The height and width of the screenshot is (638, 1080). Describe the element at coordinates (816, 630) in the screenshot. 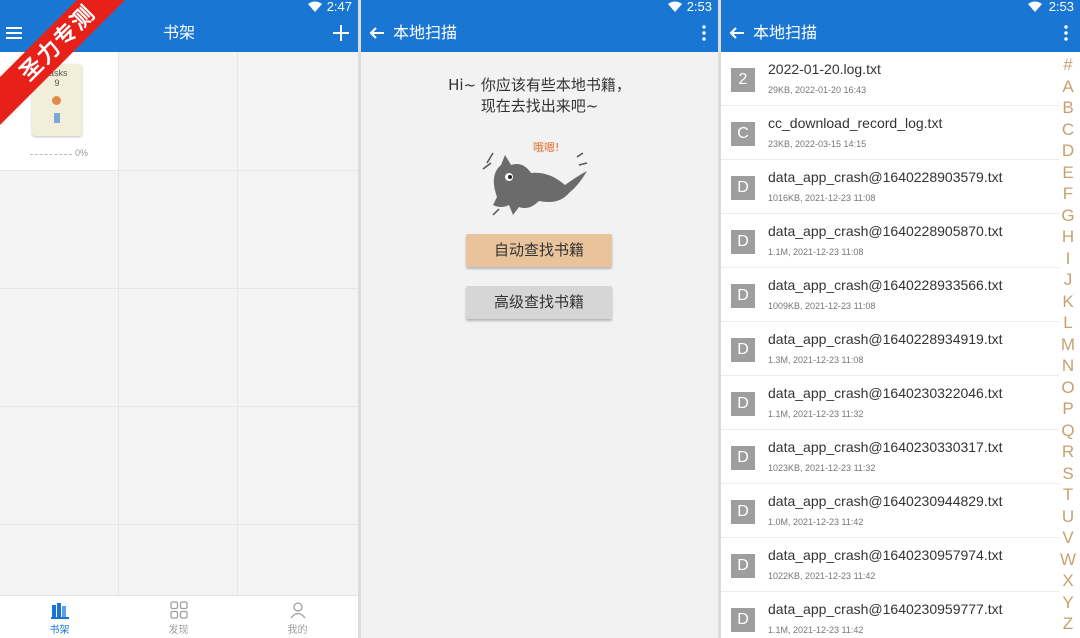

I see `file-meta: 1.1M, 2021-12-23 11:42` at that location.